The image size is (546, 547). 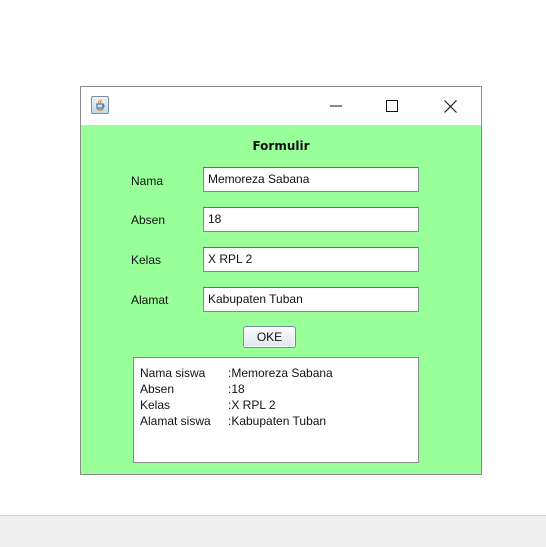 What do you see at coordinates (311, 299) in the screenshot?
I see `alamat-input: Kabupaten Tuban` at bounding box center [311, 299].